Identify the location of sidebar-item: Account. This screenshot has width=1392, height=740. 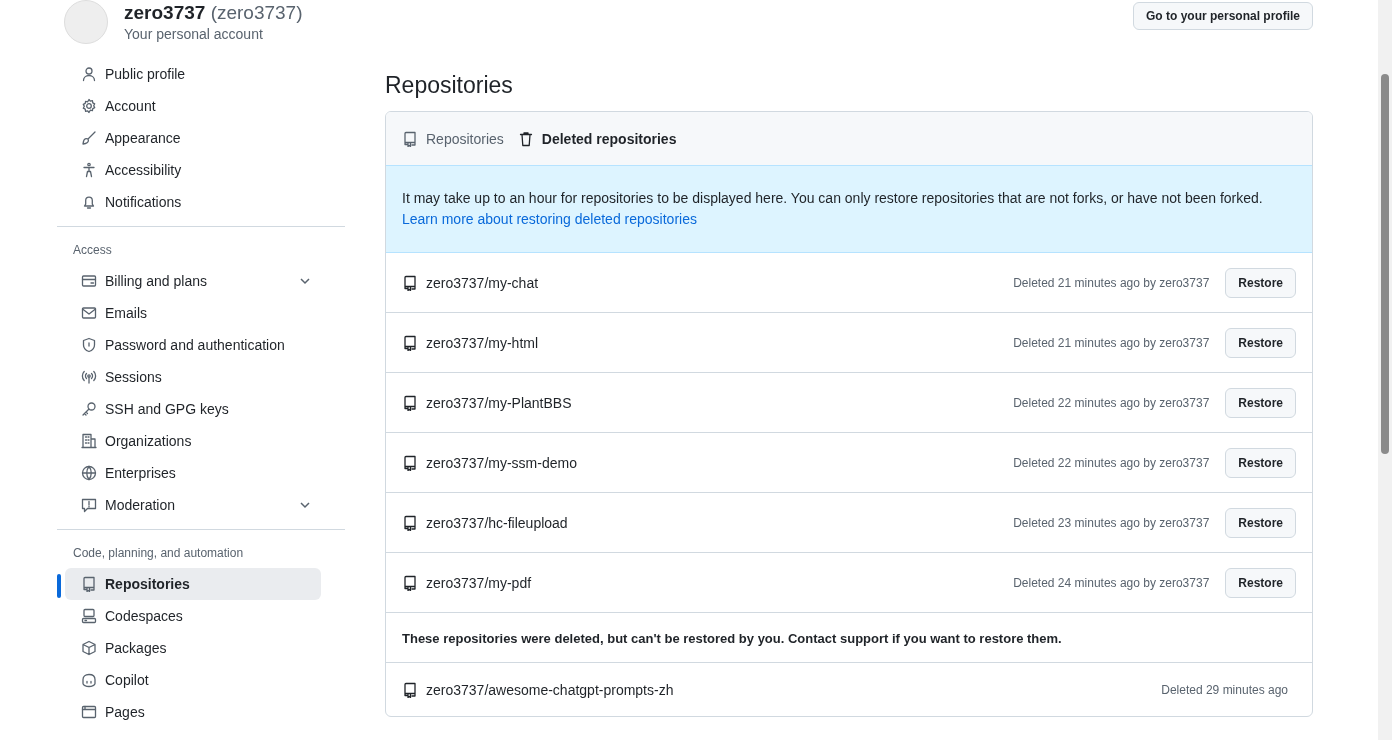
(193, 106).